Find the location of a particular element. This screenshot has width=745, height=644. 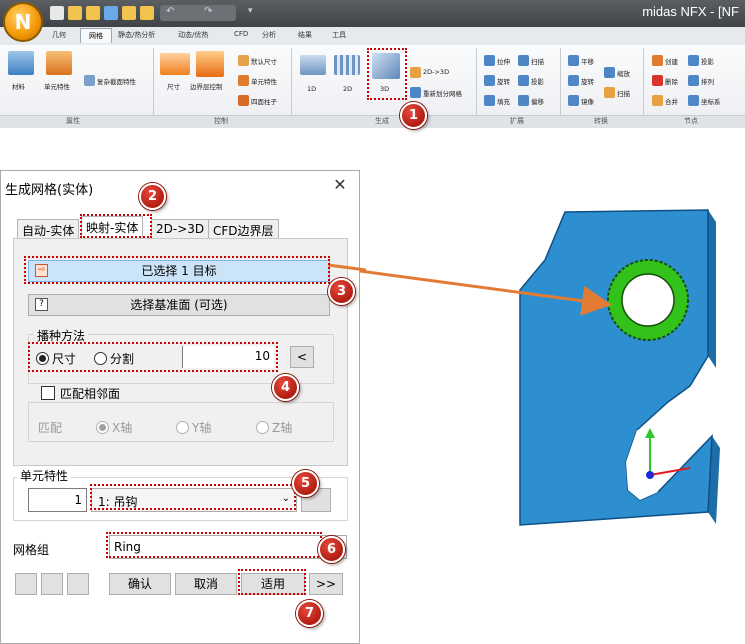

select-base-face-button: ? 选择基准面 (可选) is located at coordinates (179, 305).